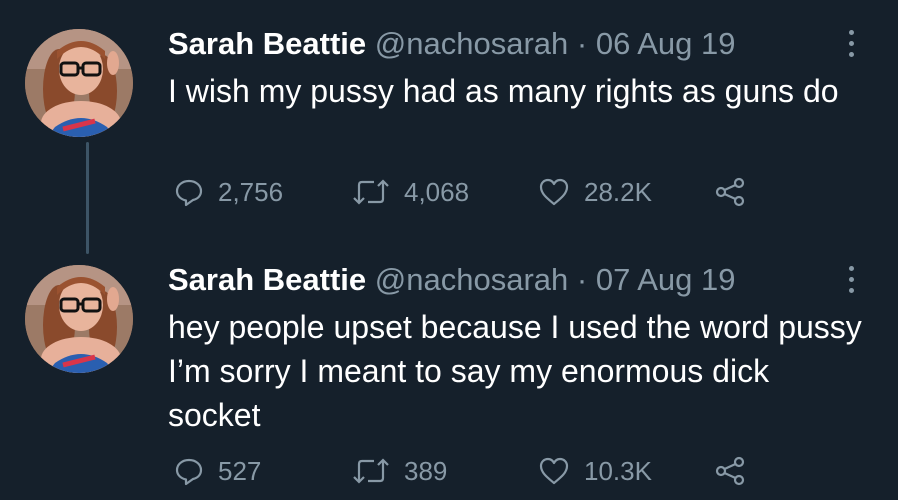 Image resolution: width=898 pixels, height=500 pixels. Describe the element at coordinates (87, 198) in the screenshot. I see `thread-connector-line` at that location.